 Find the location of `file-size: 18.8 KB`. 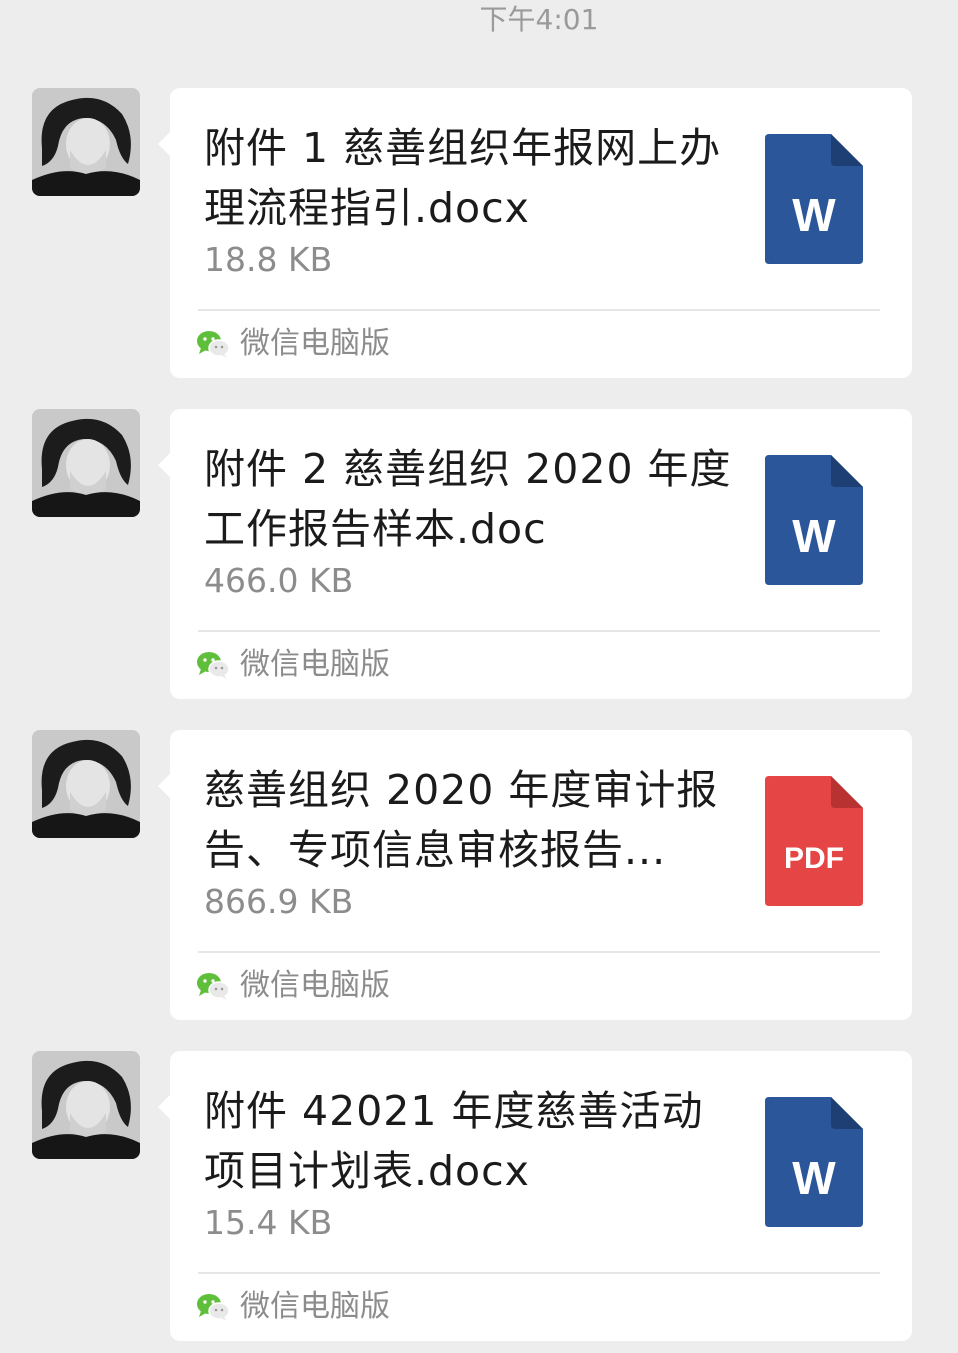

file-size: 18.8 KB is located at coordinates (268, 259).